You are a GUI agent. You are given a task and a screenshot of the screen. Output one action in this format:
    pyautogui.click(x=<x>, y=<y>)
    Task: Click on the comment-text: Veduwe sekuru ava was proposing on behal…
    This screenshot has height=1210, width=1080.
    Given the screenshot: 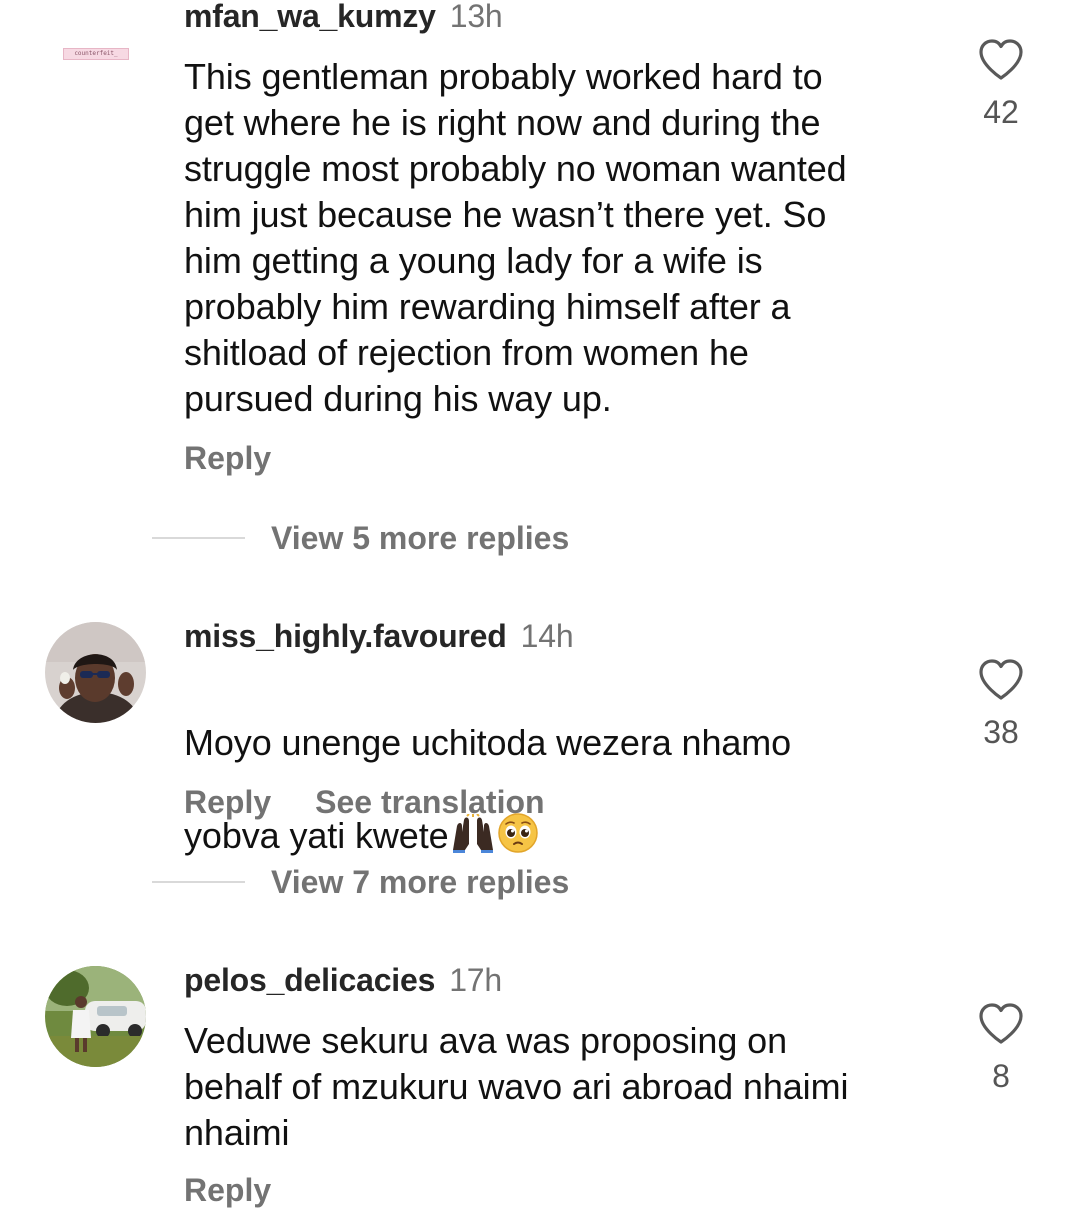 What is the action you would take?
    pyautogui.click(x=516, y=1086)
    